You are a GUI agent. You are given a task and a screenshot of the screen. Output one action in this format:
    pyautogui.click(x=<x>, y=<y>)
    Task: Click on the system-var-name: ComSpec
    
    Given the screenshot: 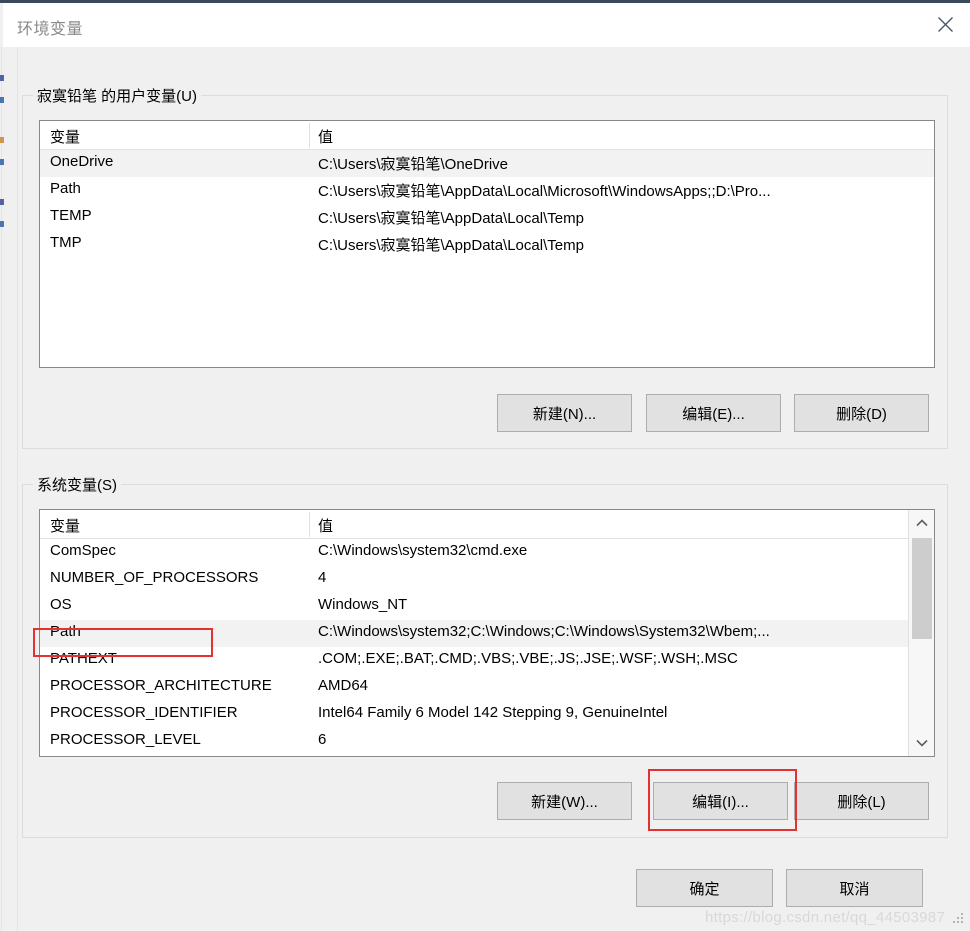 What is the action you would take?
    pyautogui.click(x=83, y=550)
    